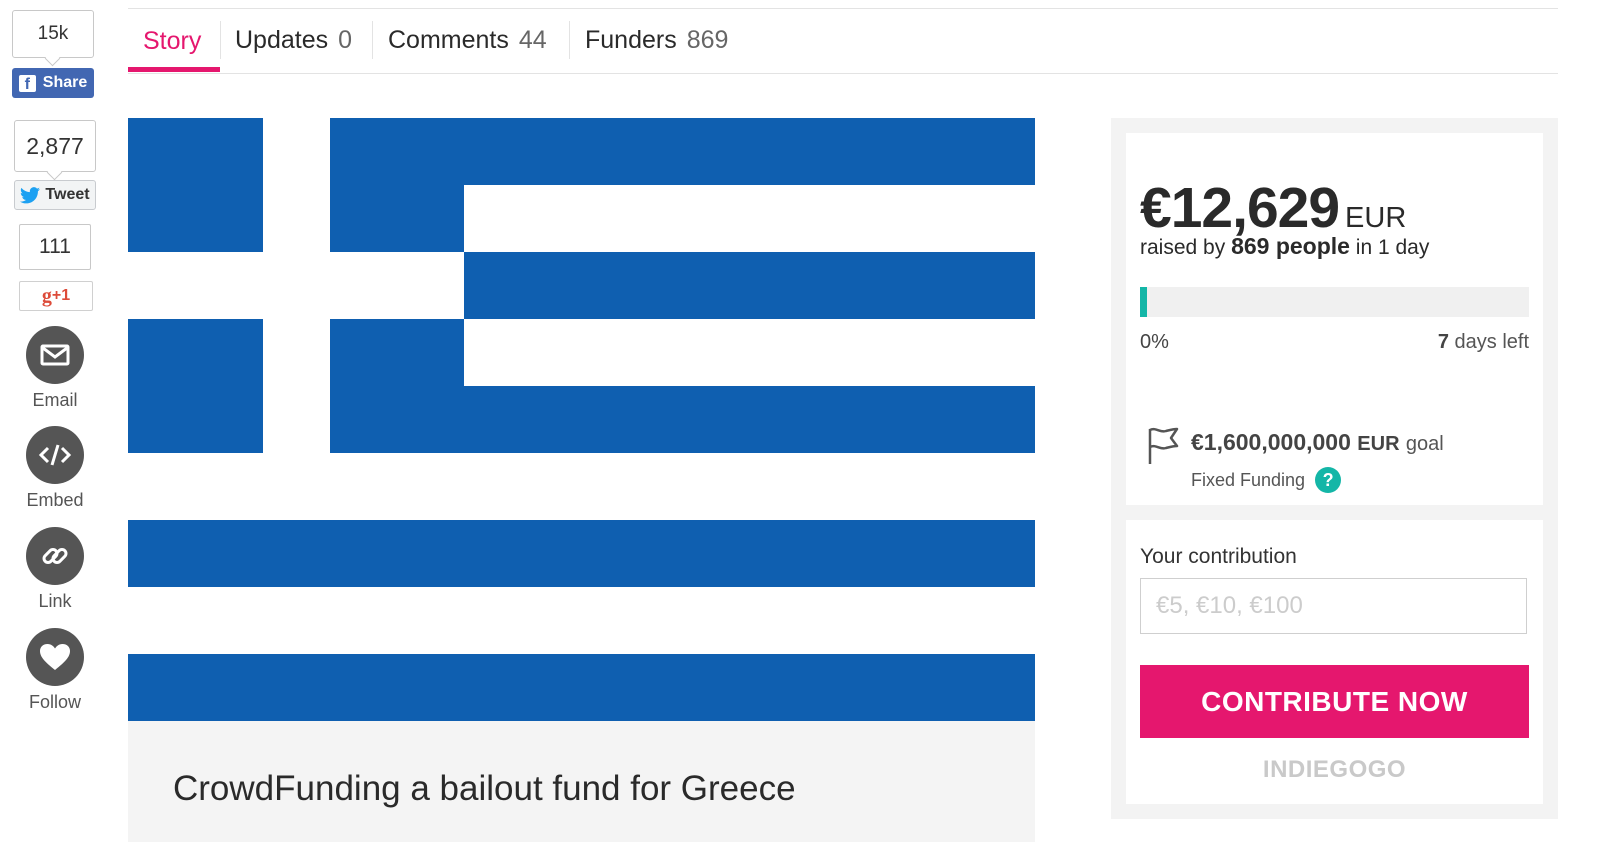  Describe the element at coordinates (1378, 444) in the screenshot. I see `goal-currency: EUR` at that location.